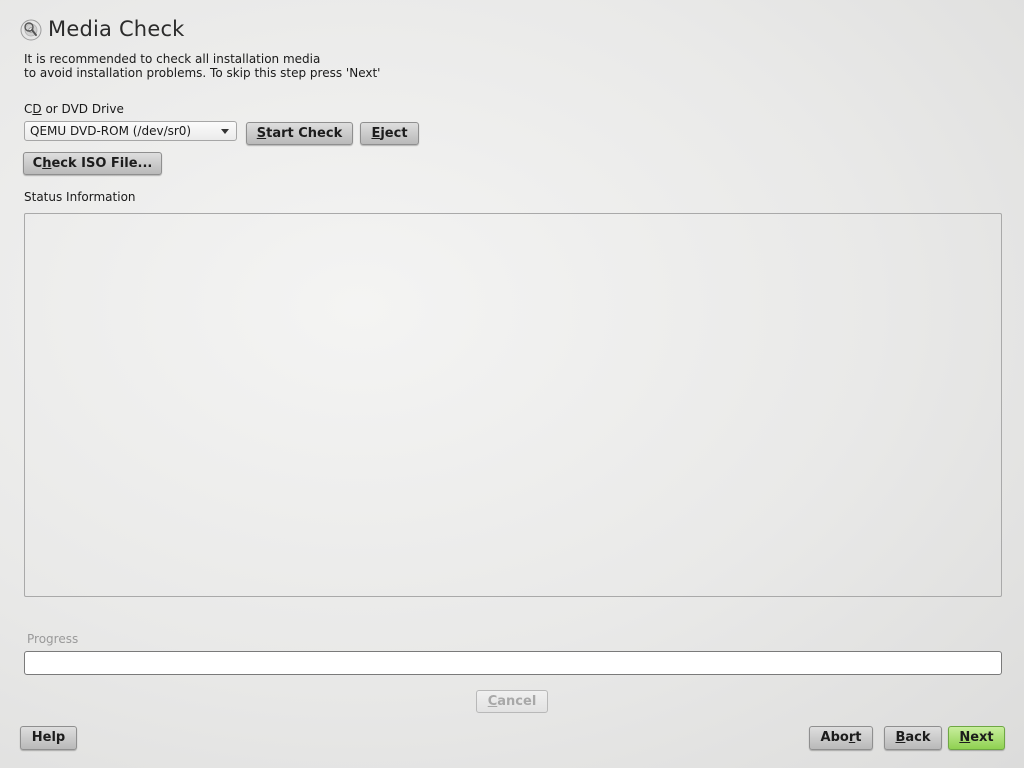  I want to click on back-button: Back, so click(913, 738).